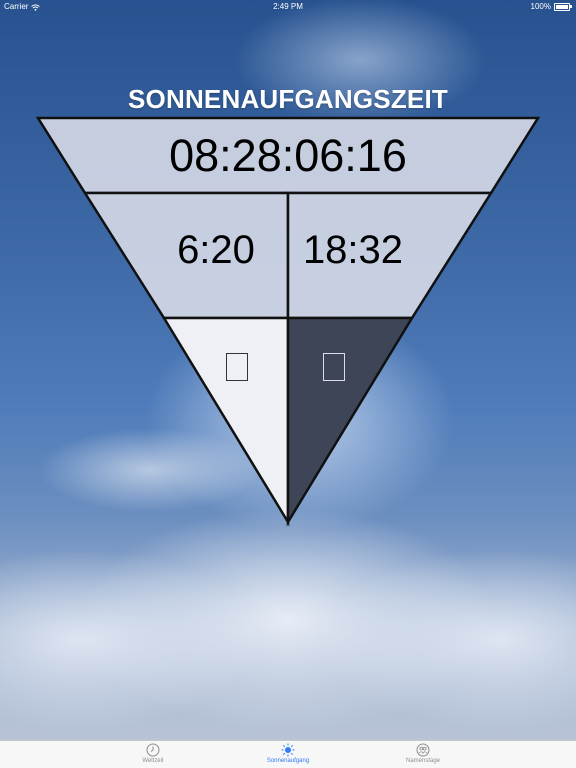  I want to click on night-symbol-icon, so click(334, 367).